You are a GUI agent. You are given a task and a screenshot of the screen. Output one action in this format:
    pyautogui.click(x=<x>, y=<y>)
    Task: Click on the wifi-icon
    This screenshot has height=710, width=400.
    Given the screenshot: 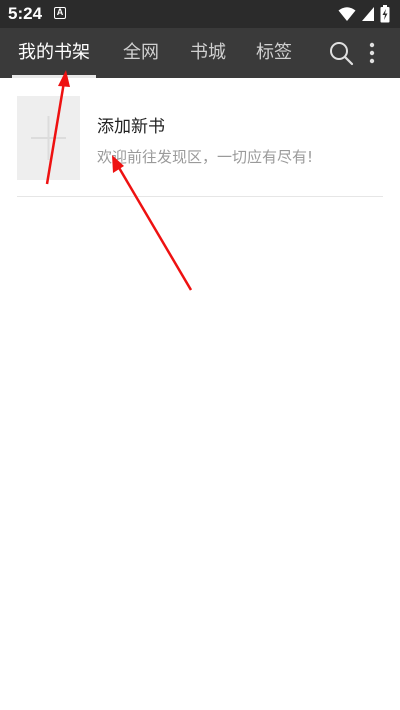 What is the action you would take?
    pyautogui.click(x=347, y=14)
    